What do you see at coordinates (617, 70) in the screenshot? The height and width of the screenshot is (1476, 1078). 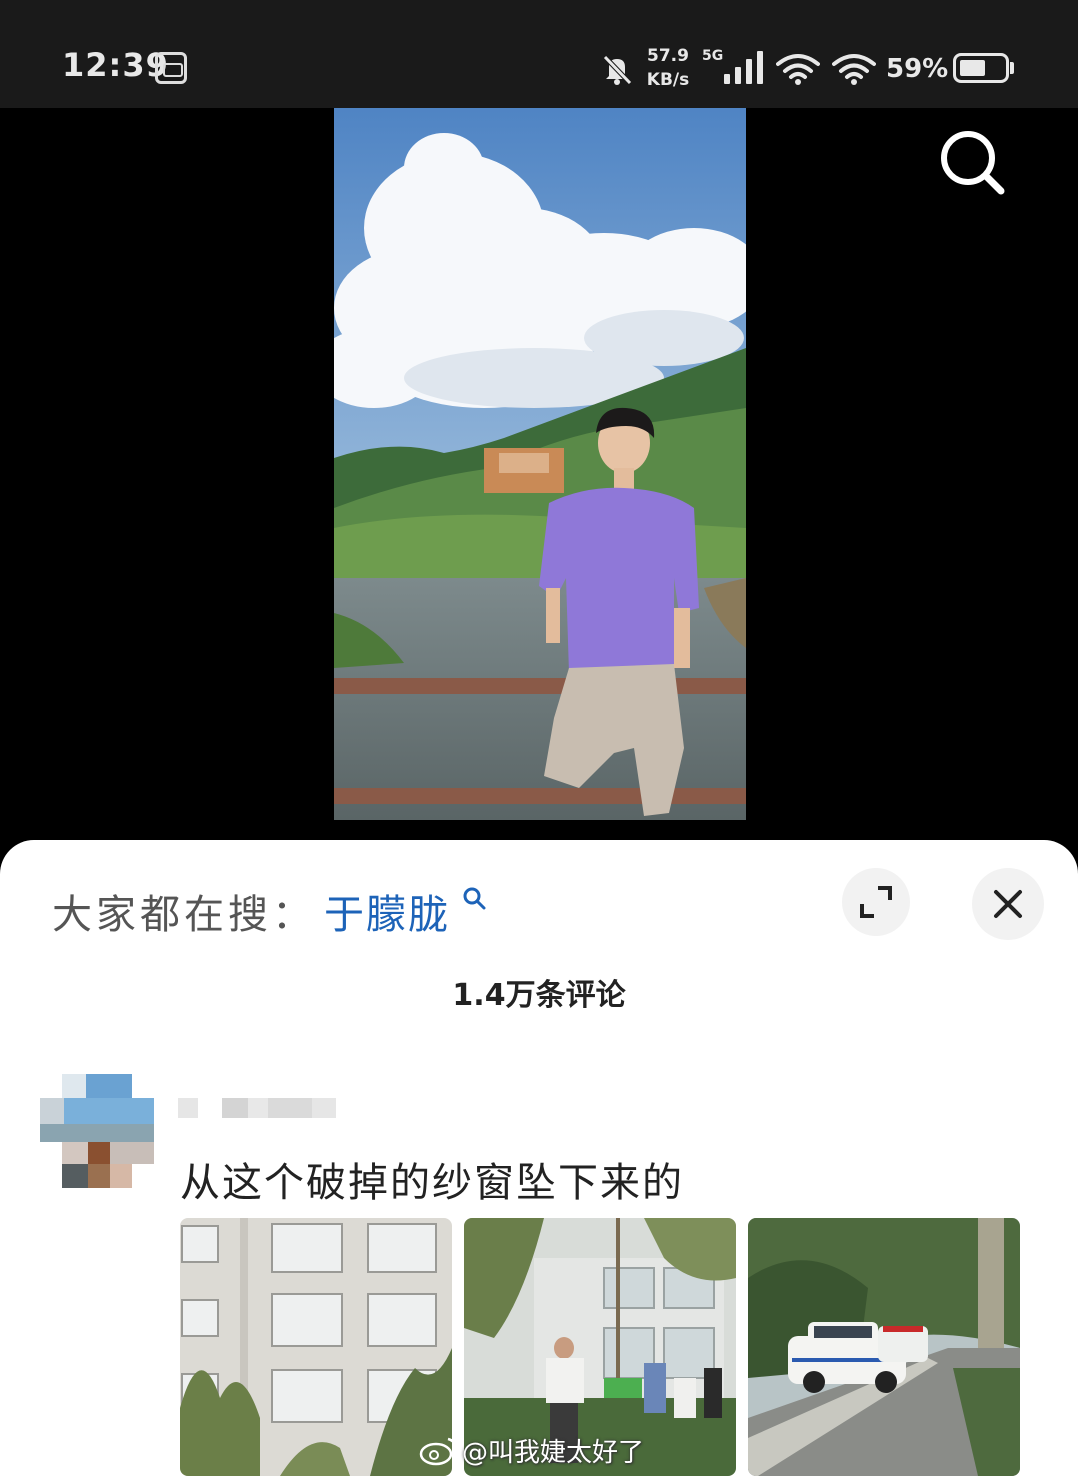 I see `mute-bell-icon` at bounding box center [617, 70].